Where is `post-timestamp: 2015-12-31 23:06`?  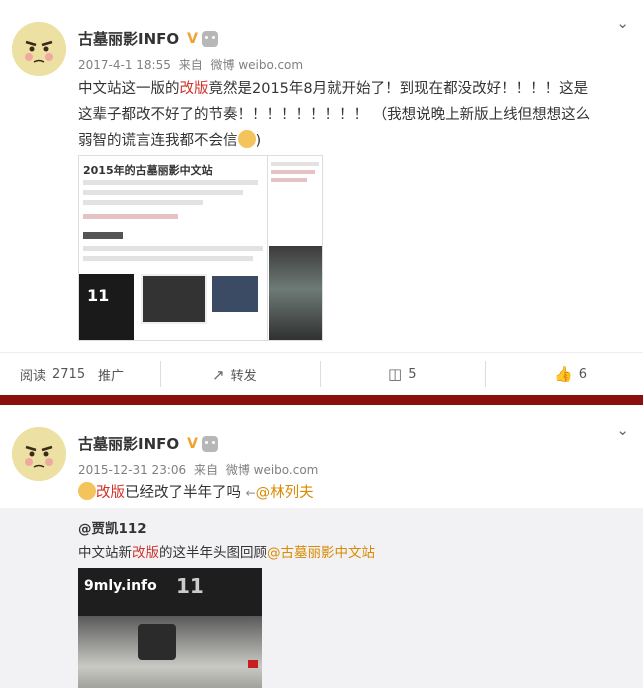
post-timestamp: 2015-12-31 23:06 is located at coordinates (132, 470).